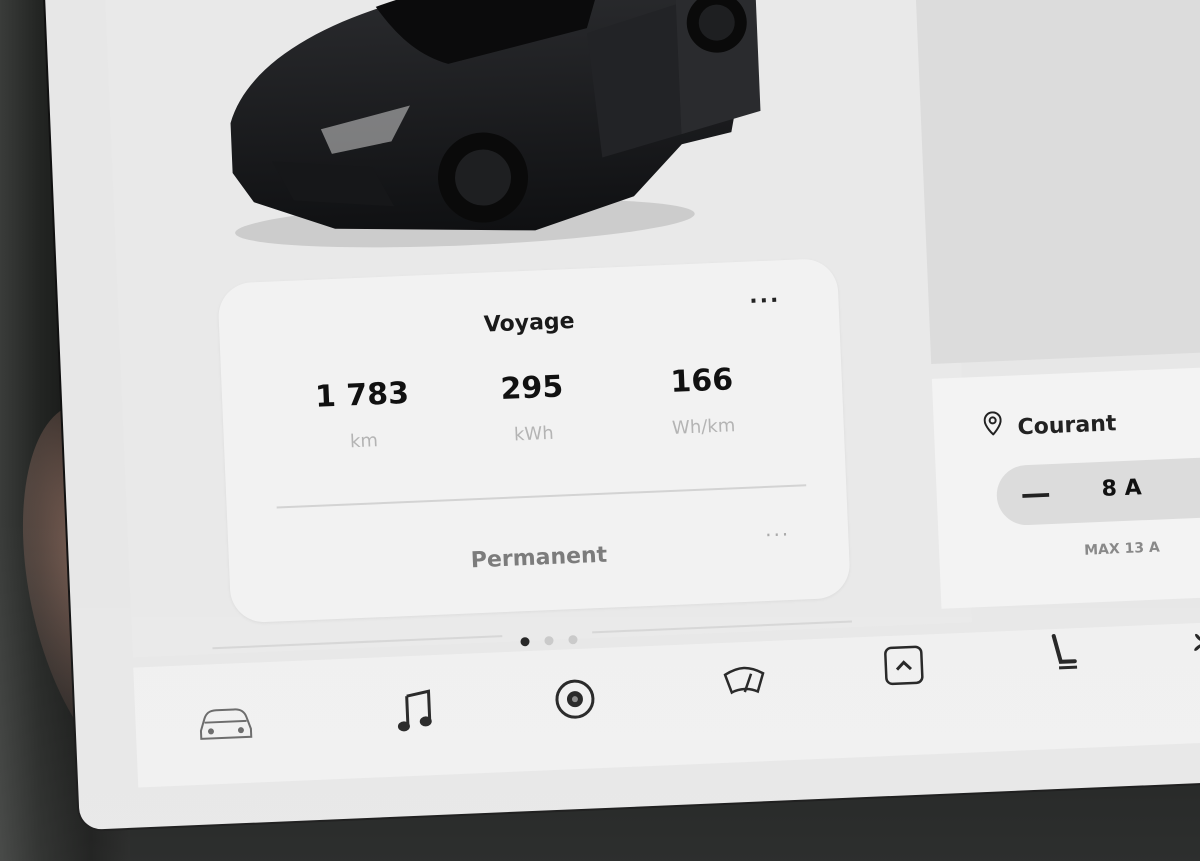  I want to click on stat-energy: 295 kWh, so click(532, 408).